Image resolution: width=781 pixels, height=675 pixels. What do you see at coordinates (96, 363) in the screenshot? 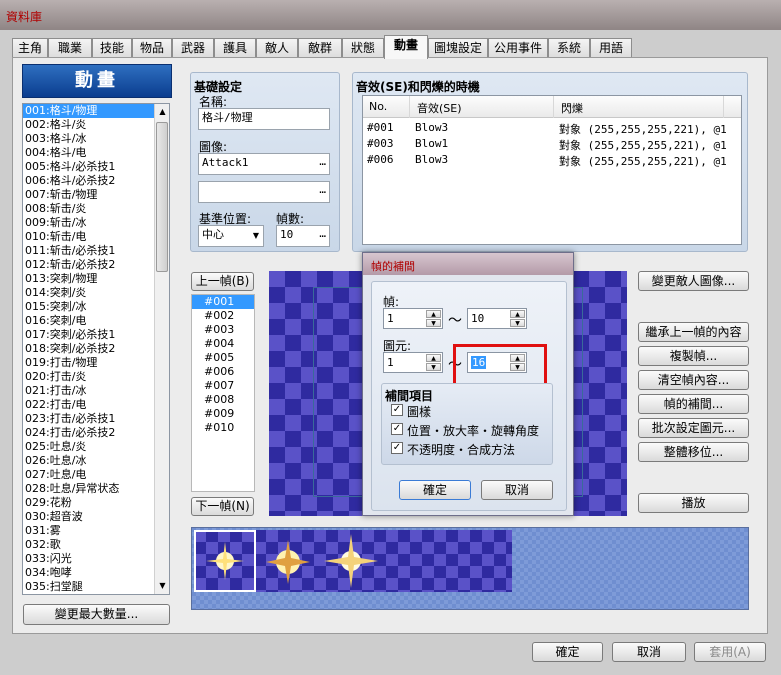
I see `list-item: 019:打击/物理` at bounding box center [96, 363].